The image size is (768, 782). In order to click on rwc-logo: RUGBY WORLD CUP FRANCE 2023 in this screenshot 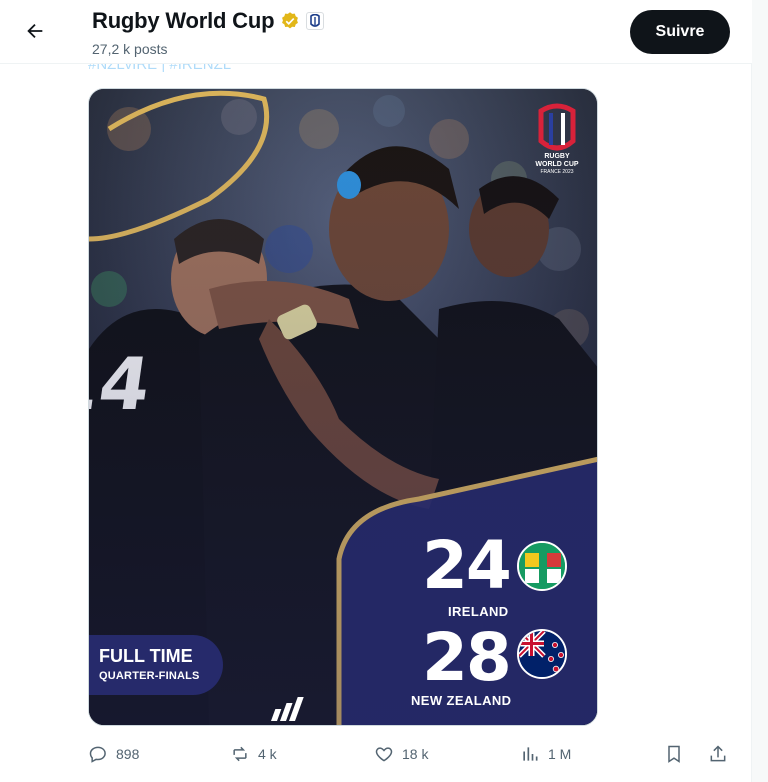, I will do `click(557, 164)`.